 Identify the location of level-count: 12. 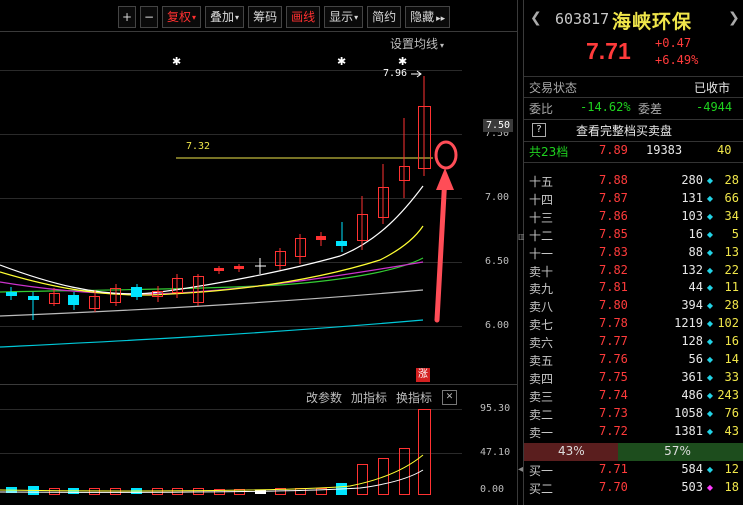
(731, 469).